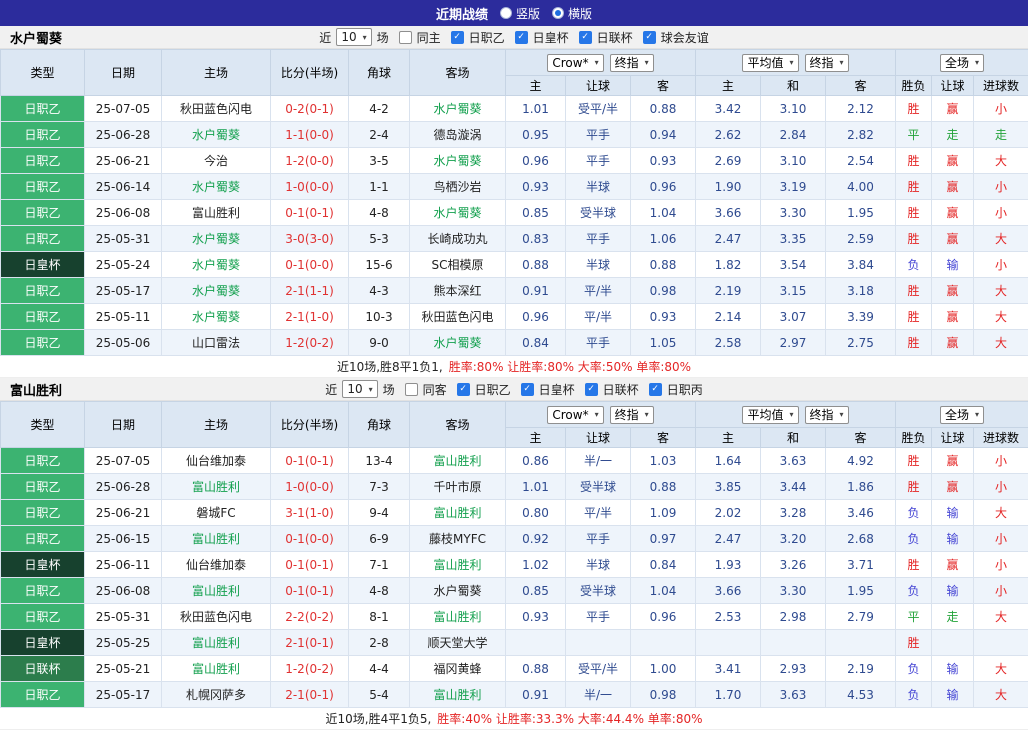 This screenshot has height=733, width=1028. I want to click on match-date: 25-07-05, so click(123, 460).